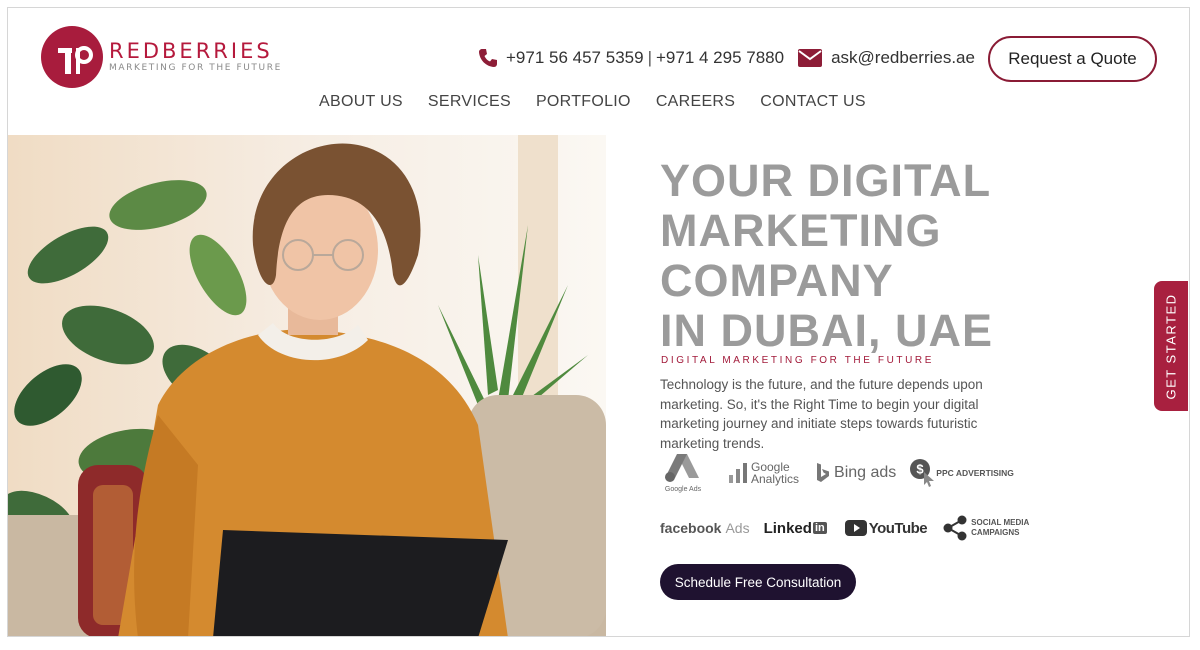 This screenshot has height=650, width=1200. Describe the element at coordinates (361, 102) in the screenshot. I see `nav-about-us: ABOUT US` at that location.